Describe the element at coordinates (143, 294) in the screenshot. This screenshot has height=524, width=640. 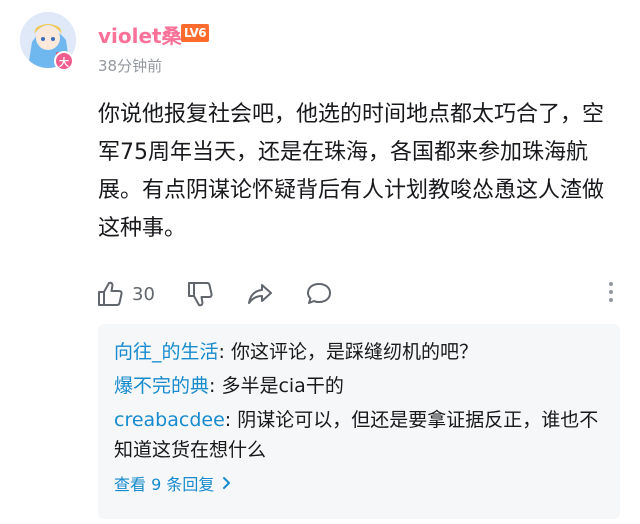
I see `like-count: 30` at that location.